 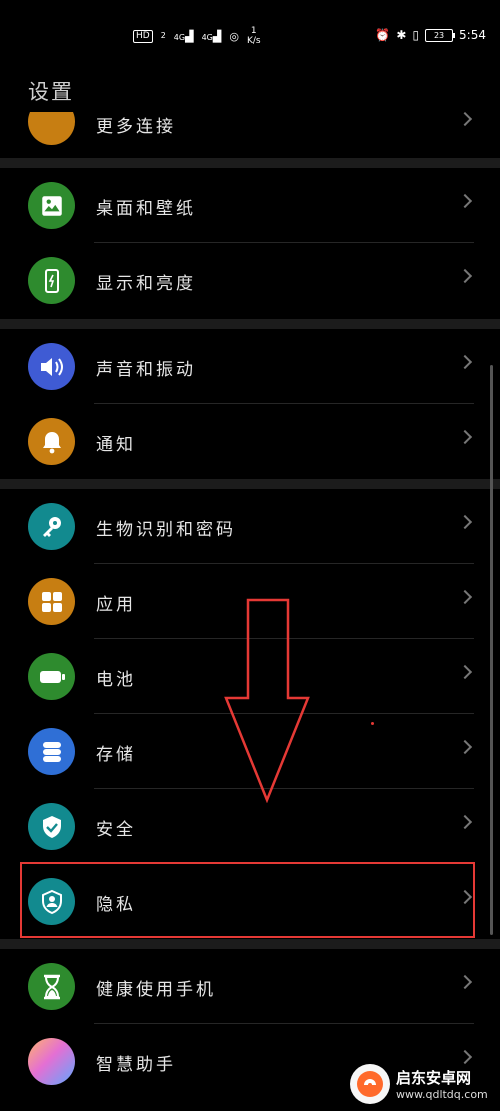 I want to click on watermark: 启东安卓网 www.qdltdq.com, so click(x=425, y=1084).